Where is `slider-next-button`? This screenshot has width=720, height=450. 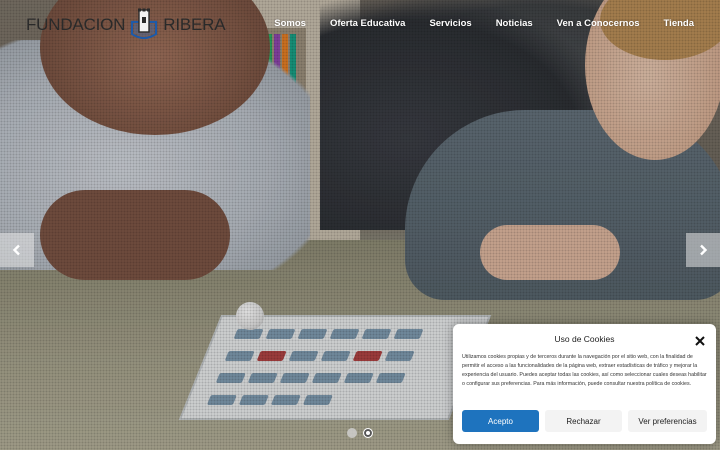 slider-next-button is located at coordinates (703, 250).